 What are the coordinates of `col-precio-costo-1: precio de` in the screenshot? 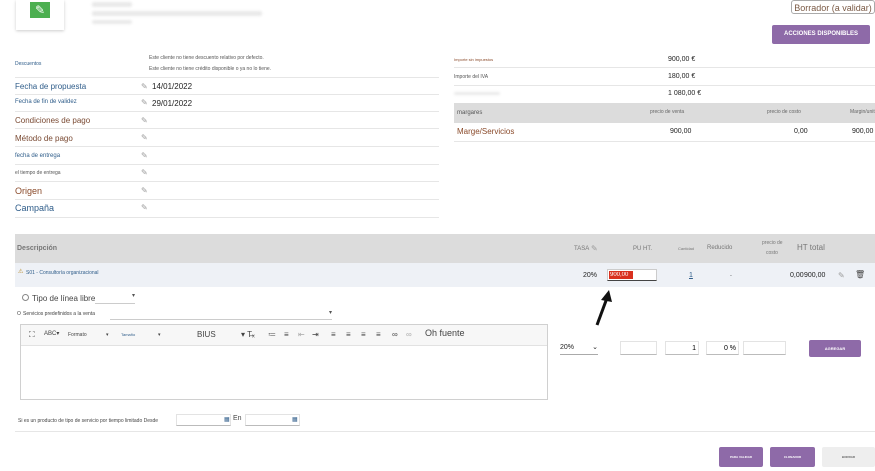 It's located at (772, 243).